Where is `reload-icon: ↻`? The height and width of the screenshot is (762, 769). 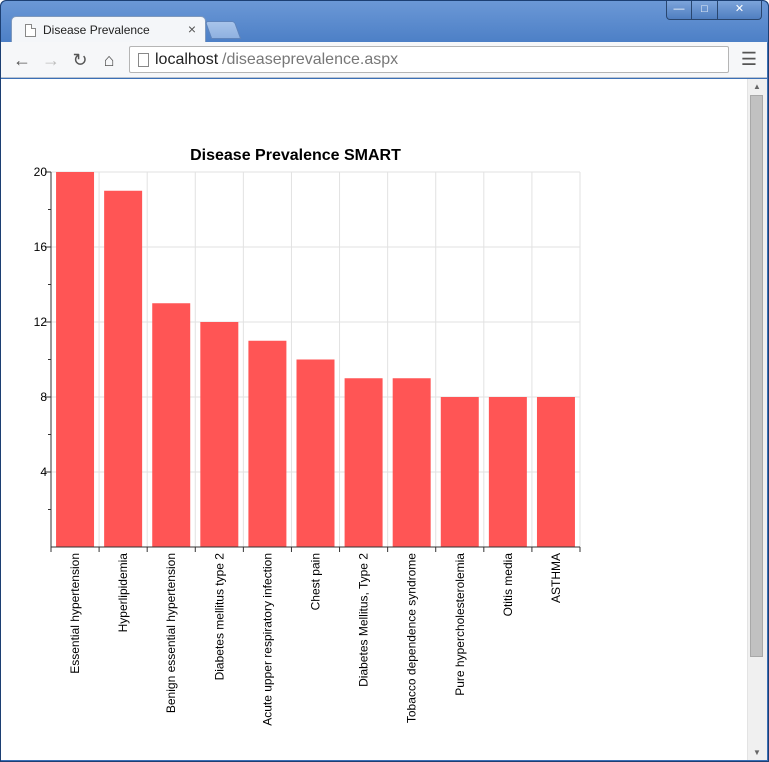 reload-icon: ↻ is located at coordinates (80, 60).